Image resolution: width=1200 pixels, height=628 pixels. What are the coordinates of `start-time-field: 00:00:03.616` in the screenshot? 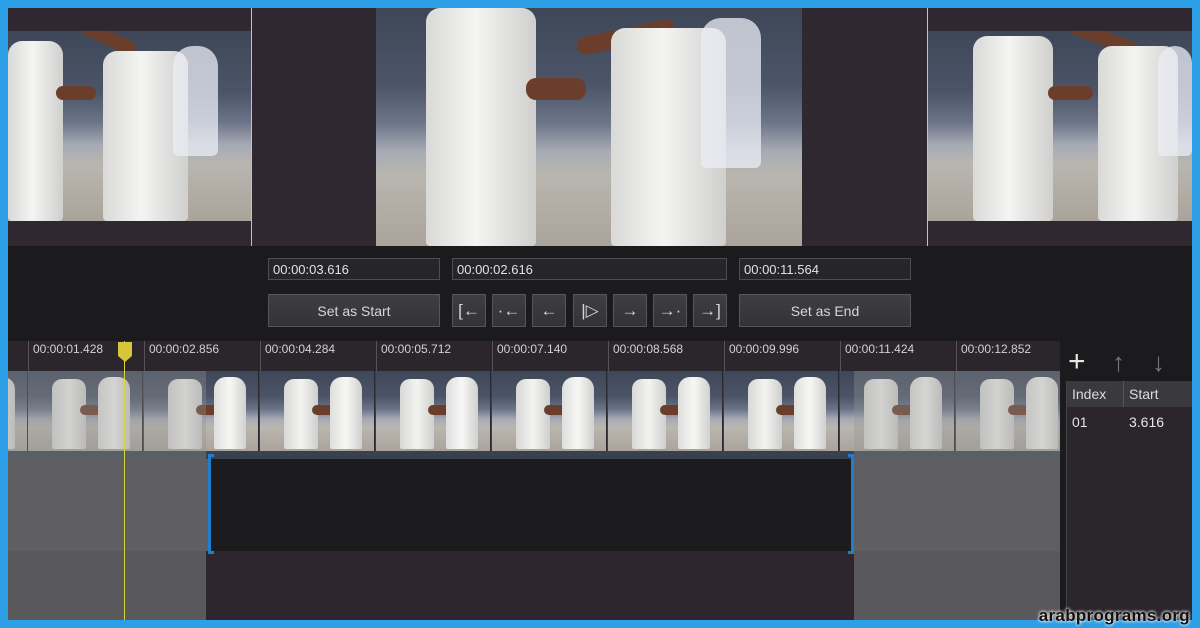 It's located at (354, 269).